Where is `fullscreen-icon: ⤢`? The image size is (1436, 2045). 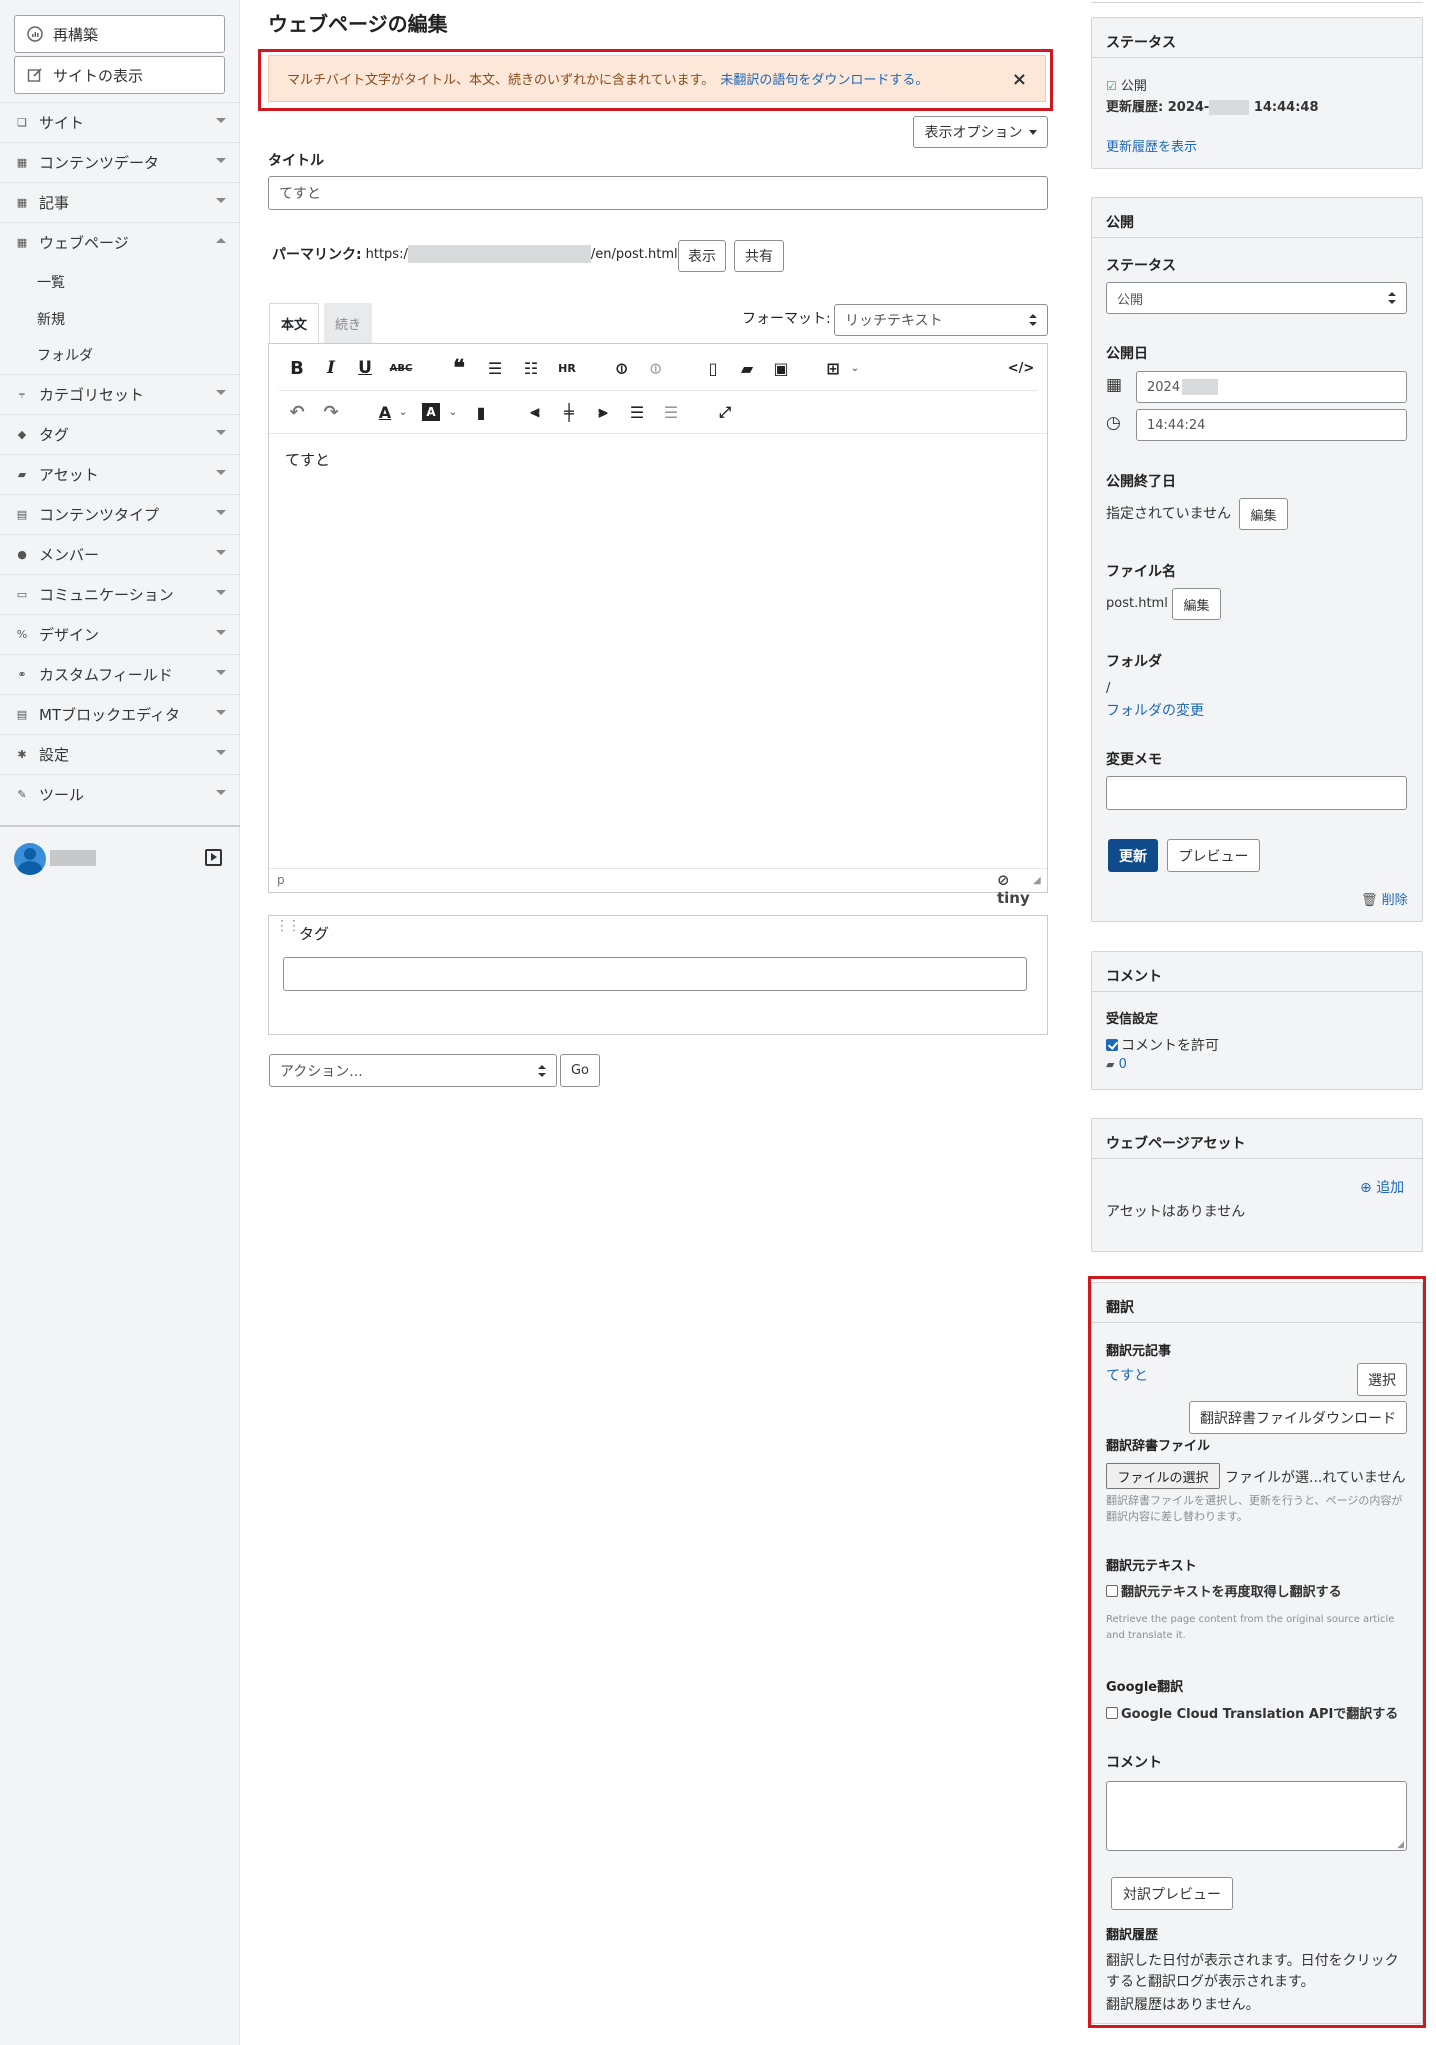
fullscreen-icon: ⤢ is located at coordinates (725, 412).